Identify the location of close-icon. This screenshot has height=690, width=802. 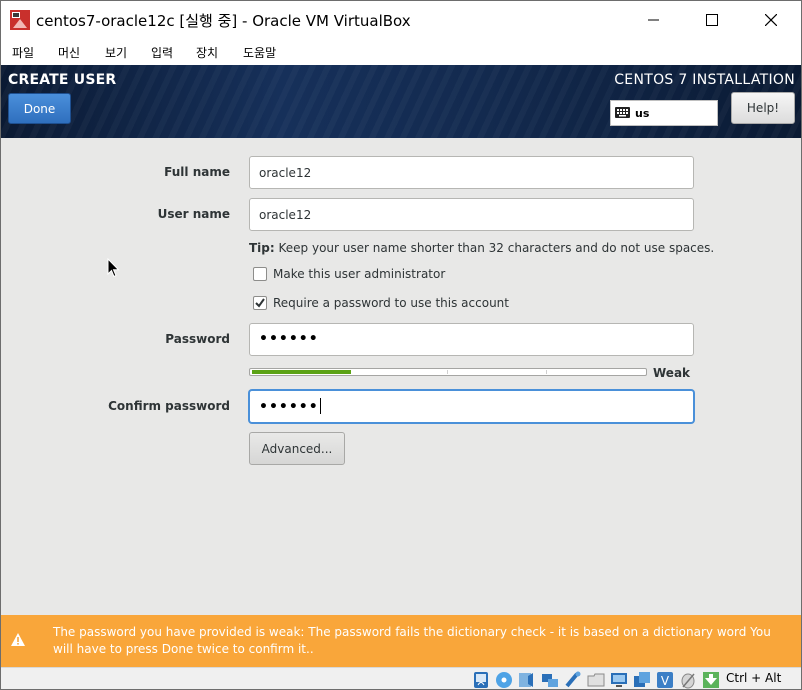
(771, 20).